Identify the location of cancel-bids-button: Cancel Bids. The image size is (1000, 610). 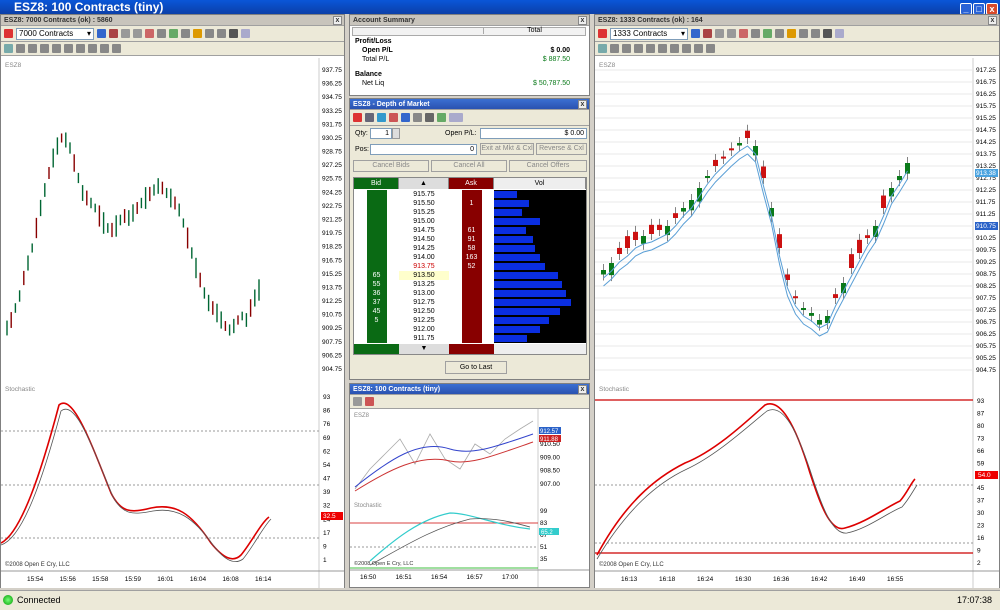
(391, 166).